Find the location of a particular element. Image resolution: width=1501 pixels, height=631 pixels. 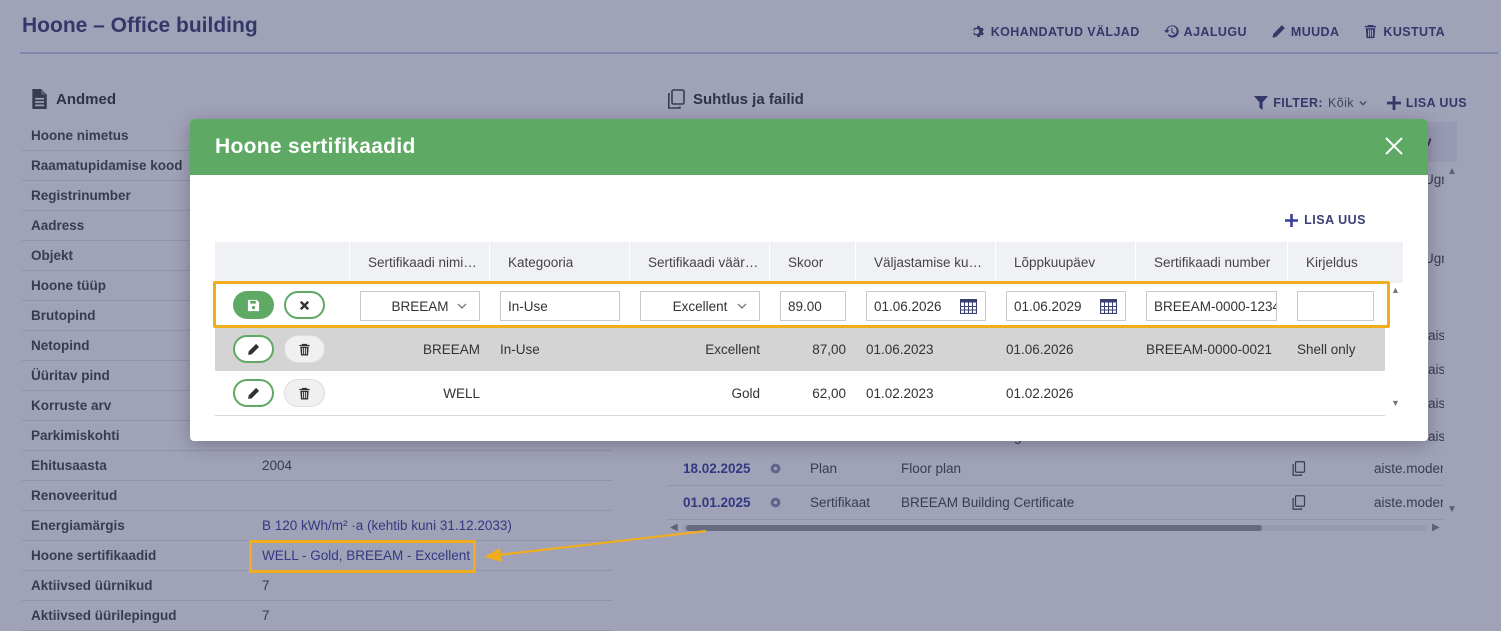

table-row: WELL Gold 62,00 01.02.2023 01.02.2026 is located at coordinates (800, 393).